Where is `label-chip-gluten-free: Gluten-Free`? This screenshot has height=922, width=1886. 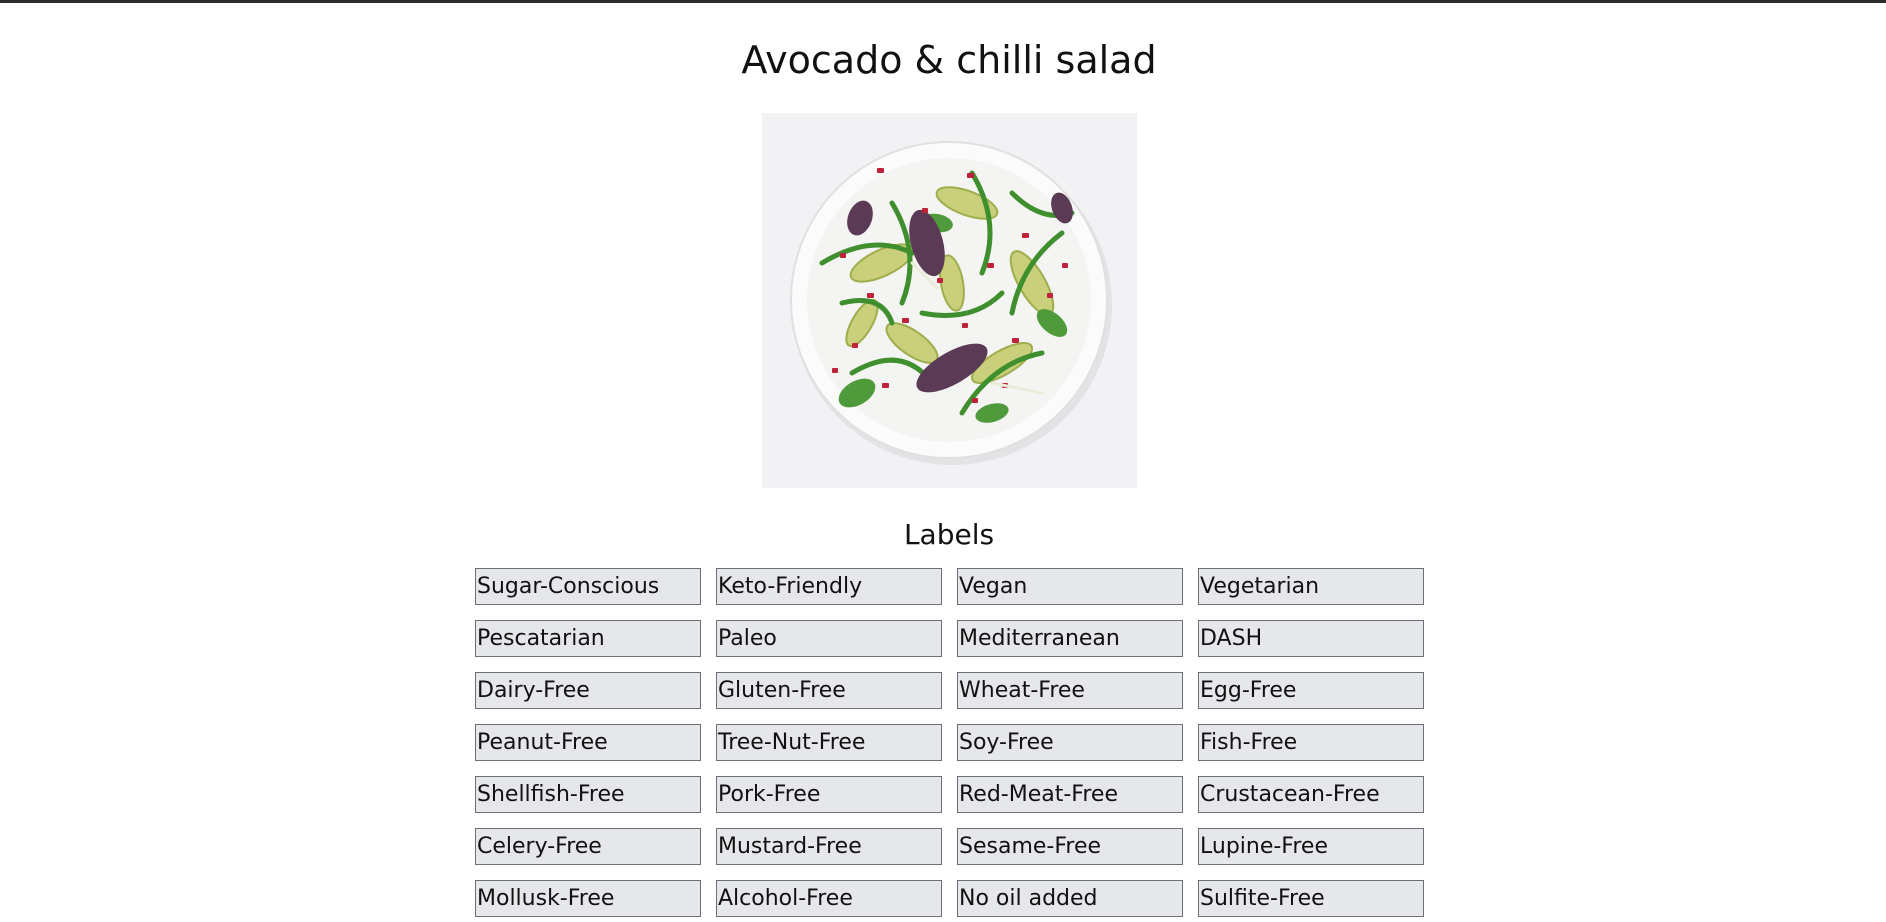
label-chip-gluten-free: Gluten-Free is located at coordinates (829, 690).